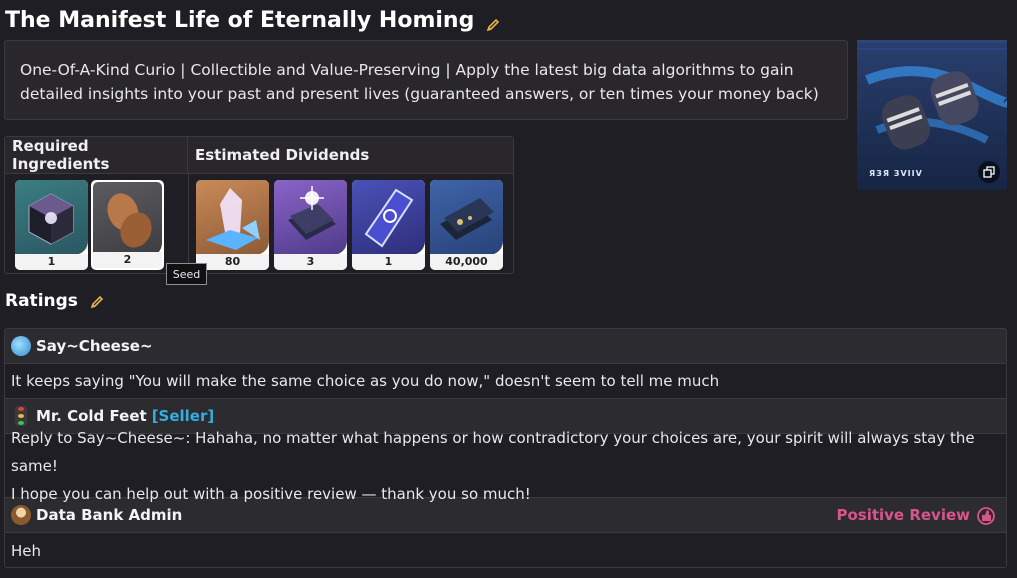 The image size is (1017, 578). I want to click on item-seed: 2, so click(127, 225).